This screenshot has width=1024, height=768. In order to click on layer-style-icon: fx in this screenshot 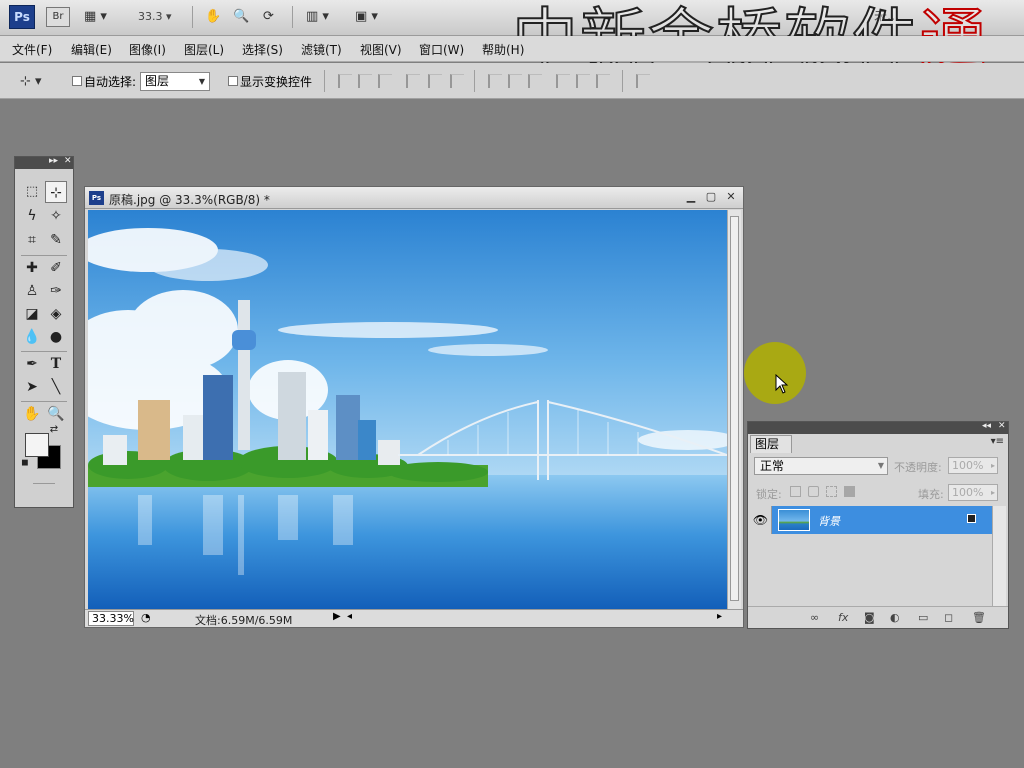, I will do `click(843, 617)`.